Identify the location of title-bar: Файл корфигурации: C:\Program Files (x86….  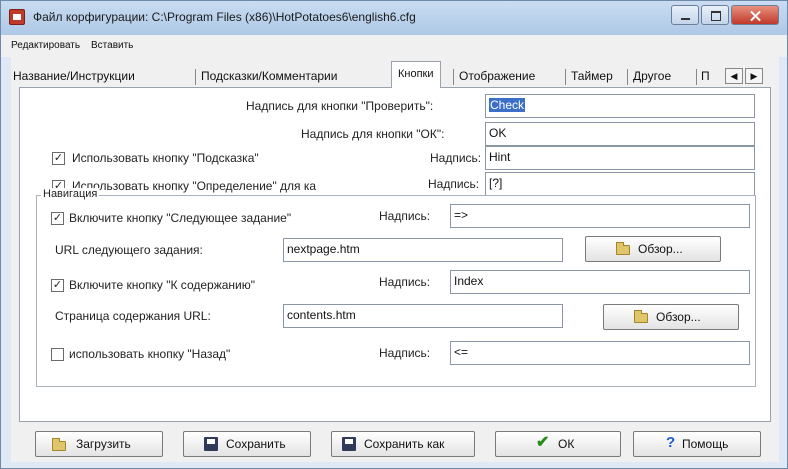
(394, 18).